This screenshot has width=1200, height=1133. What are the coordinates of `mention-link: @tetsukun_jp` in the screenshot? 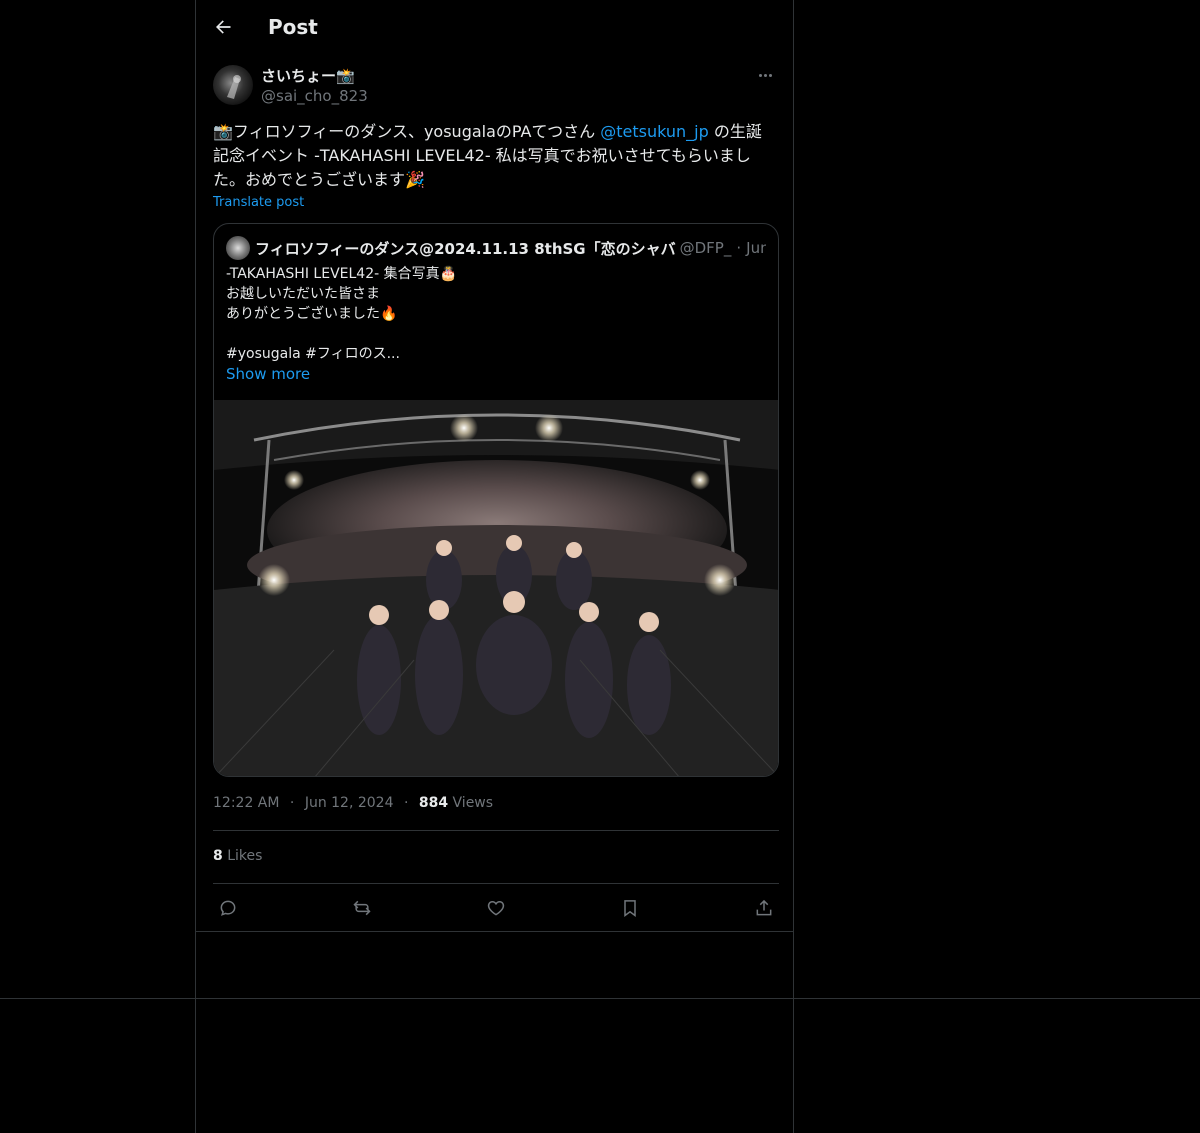 It's located at (654, 131).